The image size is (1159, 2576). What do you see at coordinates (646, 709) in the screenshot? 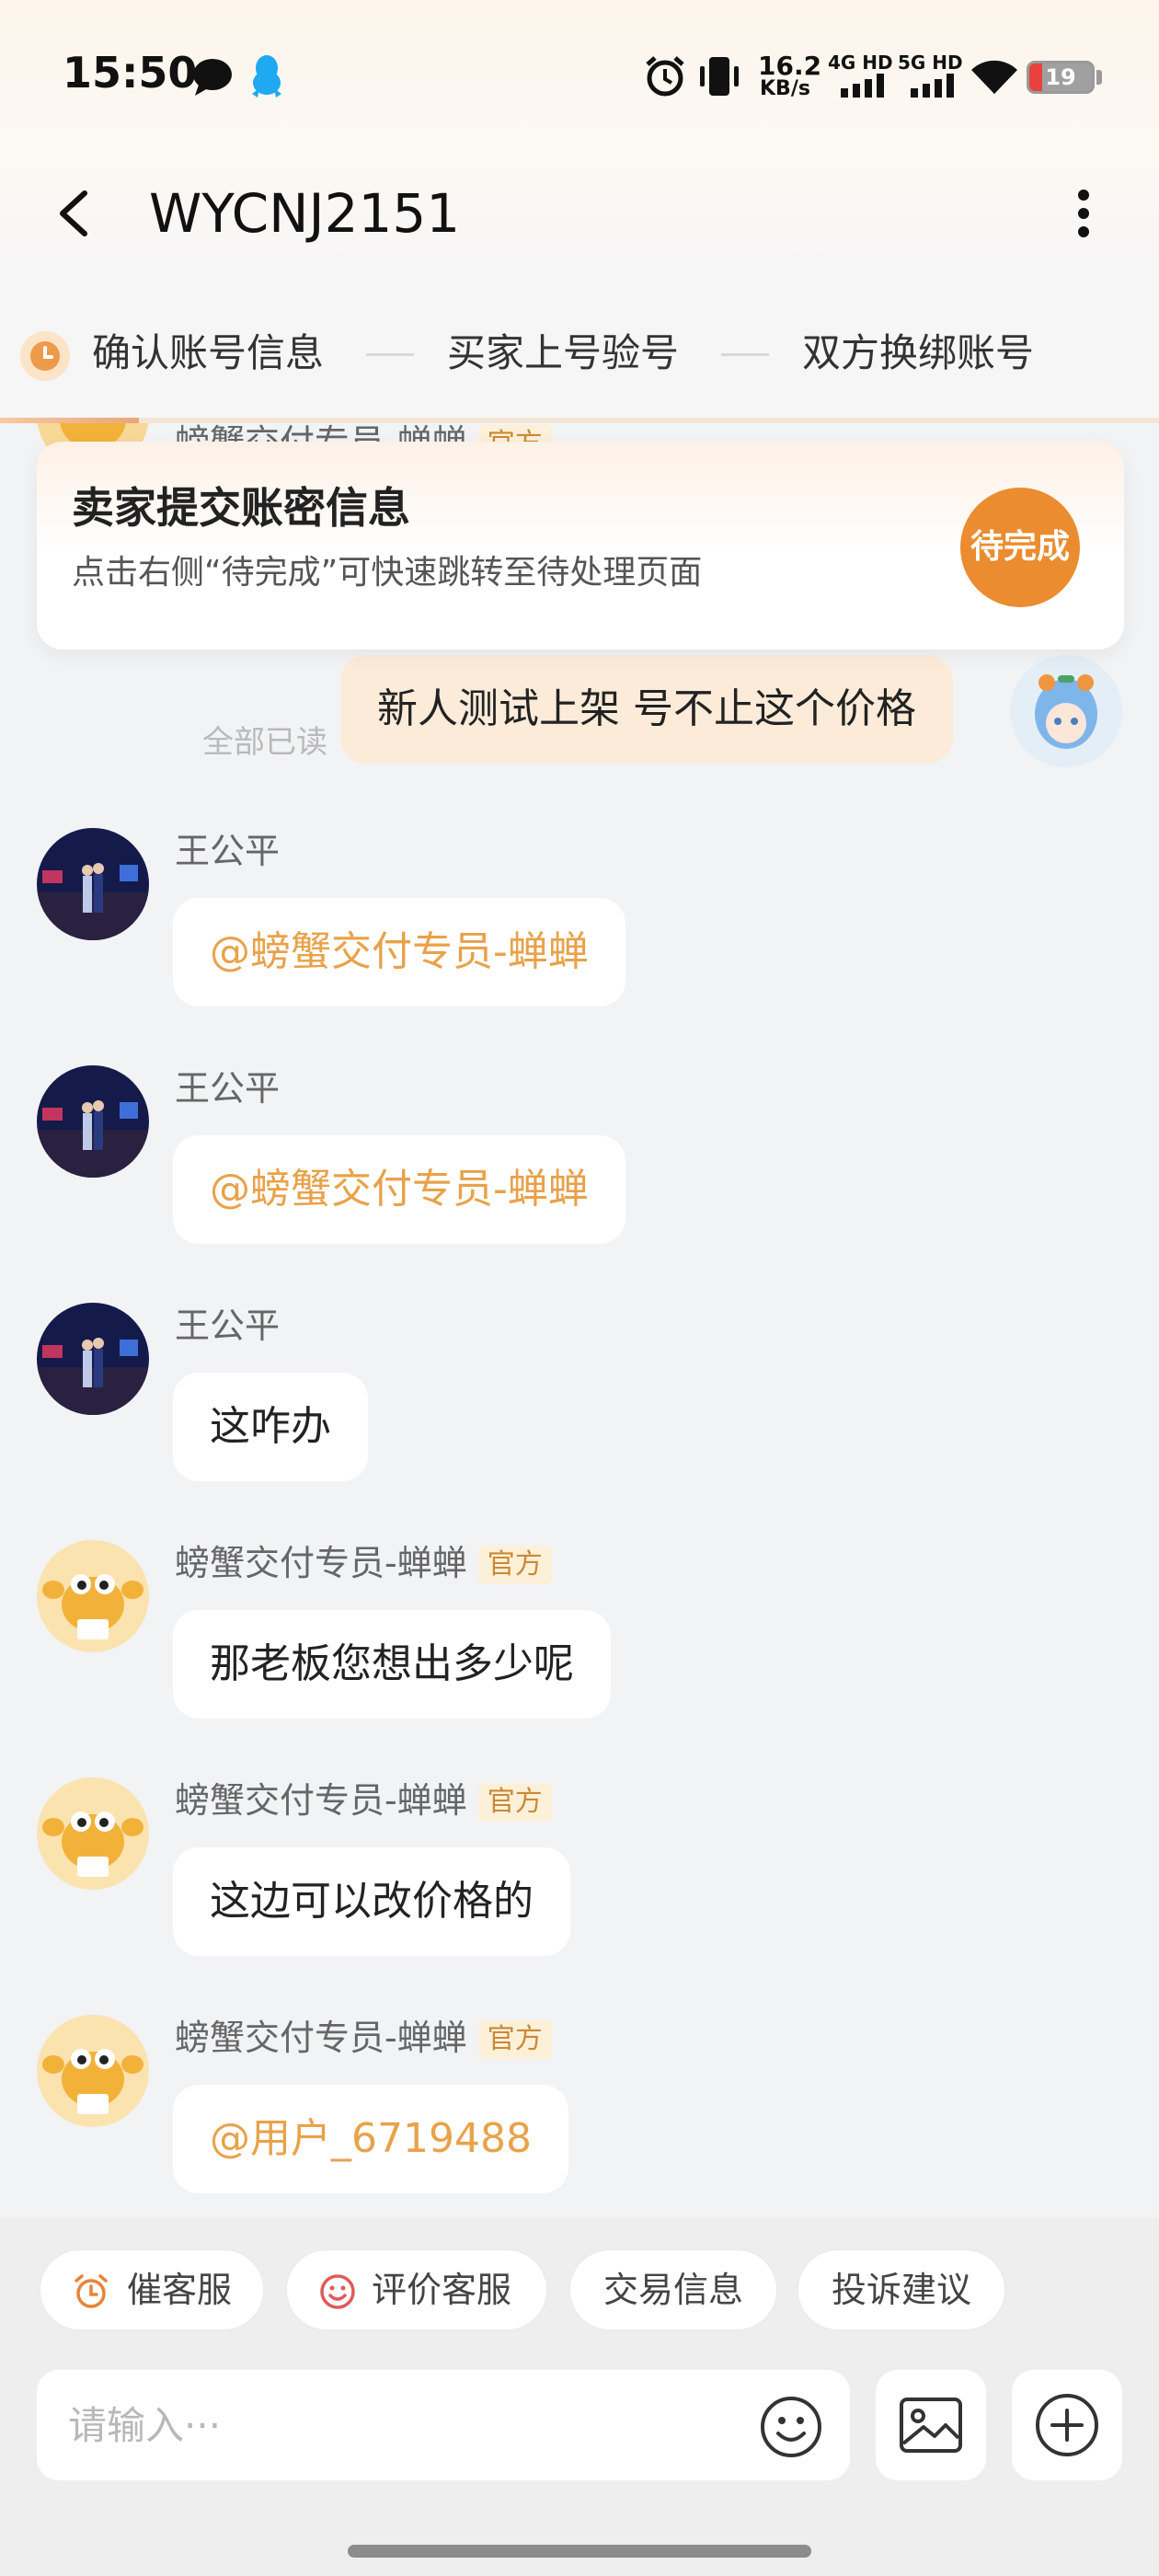
I see `own-message-bubble: 新人测试上架 号不止这个价格` at bounding box center [646, 709].